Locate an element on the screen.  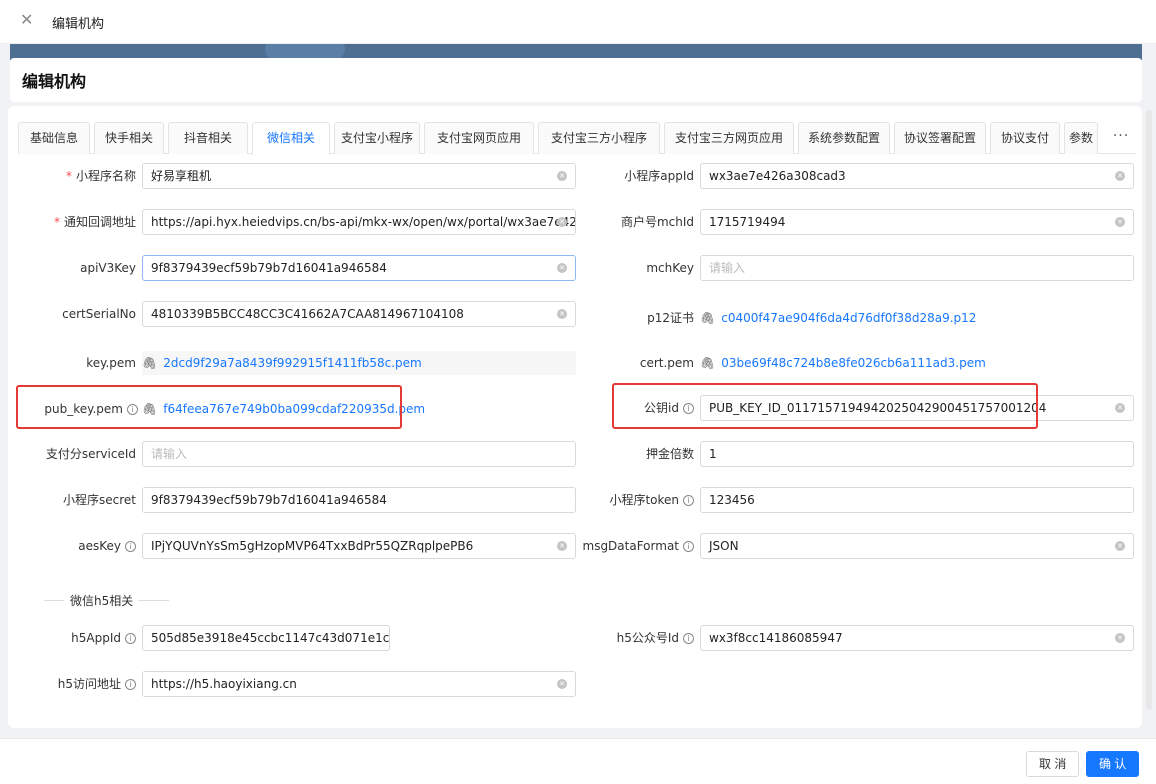
tabs-more-icon: ··· is located at coordinates (1121, 138).